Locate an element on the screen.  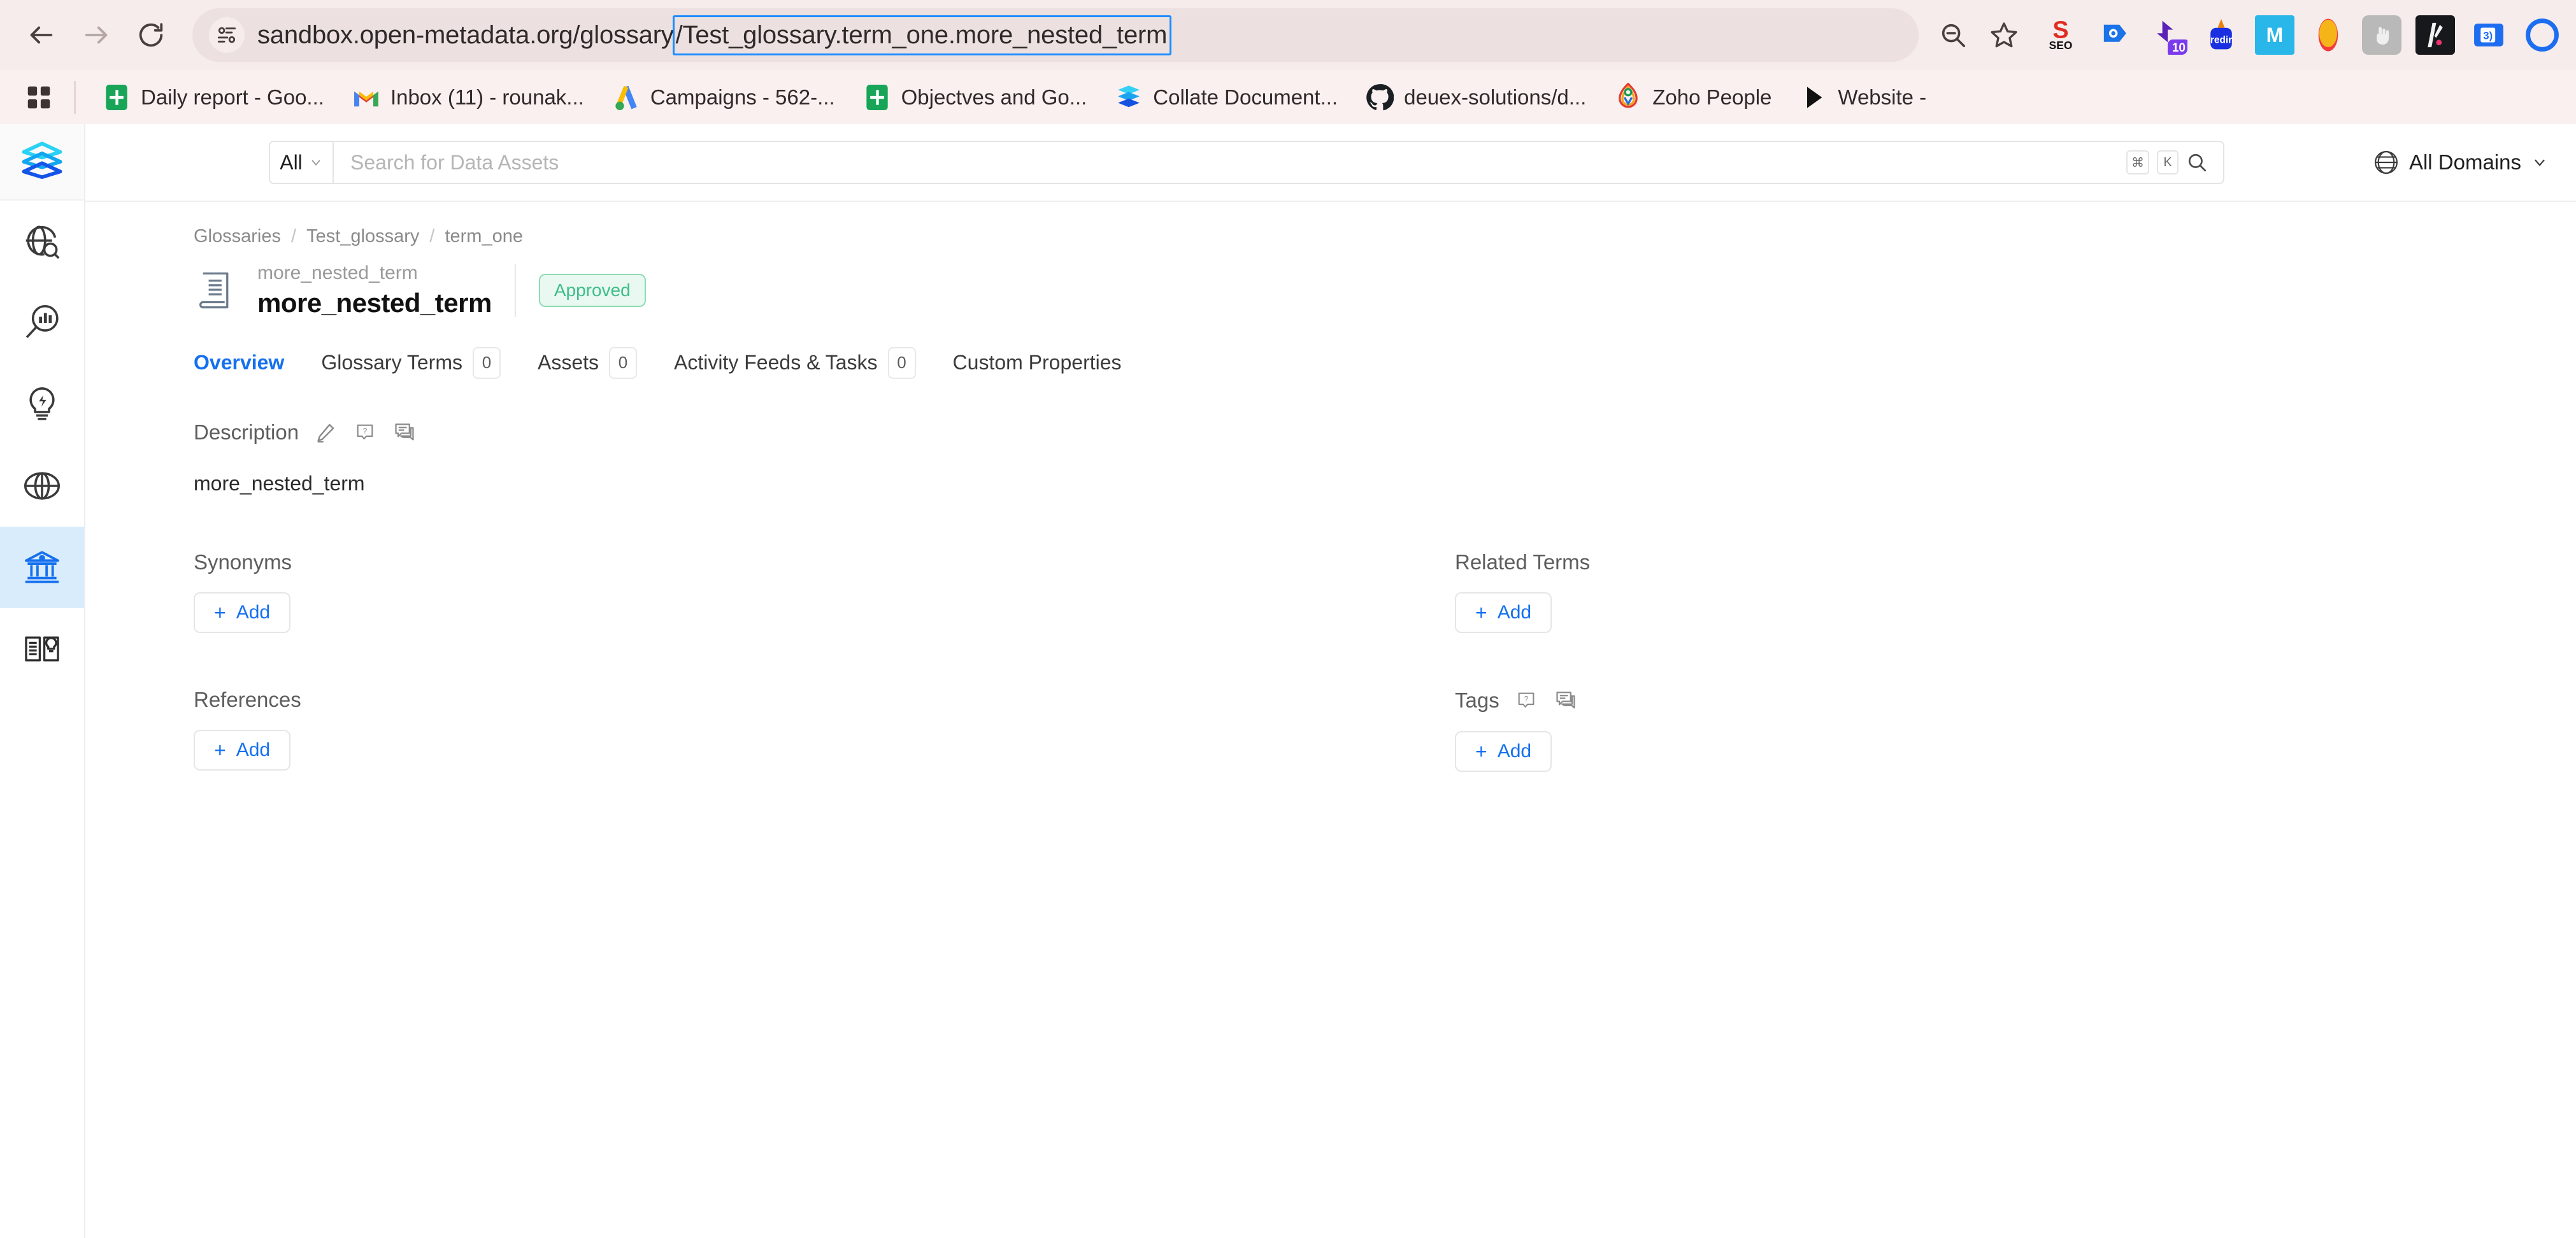
add-tag-button: + Add is located at coordinates (1504, 751).